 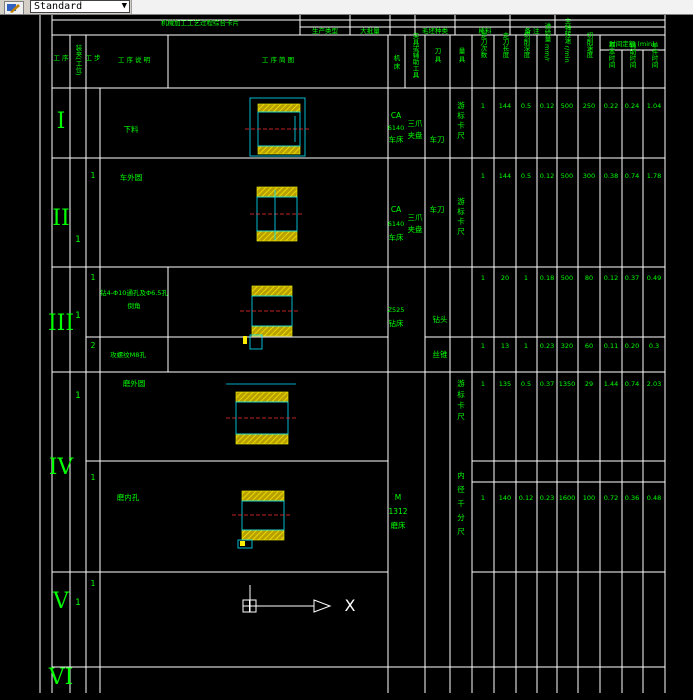 I want to click on row2-gauge: 游 标 卡 尺, so click(x=461, y=216).